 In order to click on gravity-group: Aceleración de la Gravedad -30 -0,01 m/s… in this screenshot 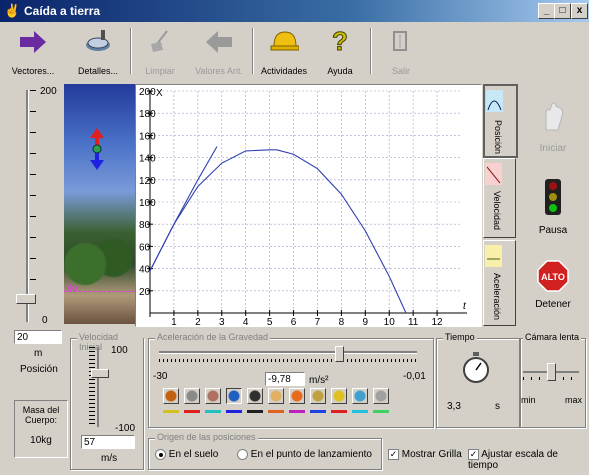, I will do `click(291, 380)`.